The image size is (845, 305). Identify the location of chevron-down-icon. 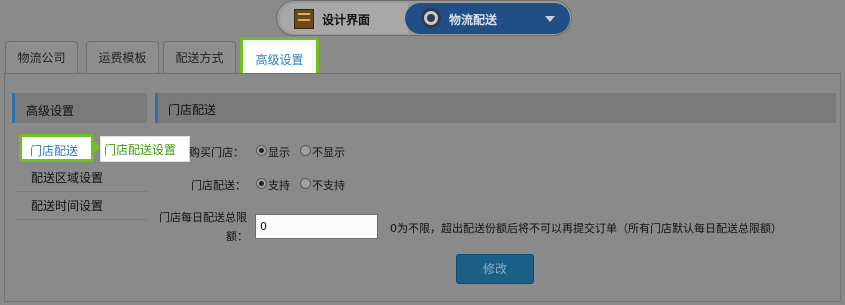
(550, 19).